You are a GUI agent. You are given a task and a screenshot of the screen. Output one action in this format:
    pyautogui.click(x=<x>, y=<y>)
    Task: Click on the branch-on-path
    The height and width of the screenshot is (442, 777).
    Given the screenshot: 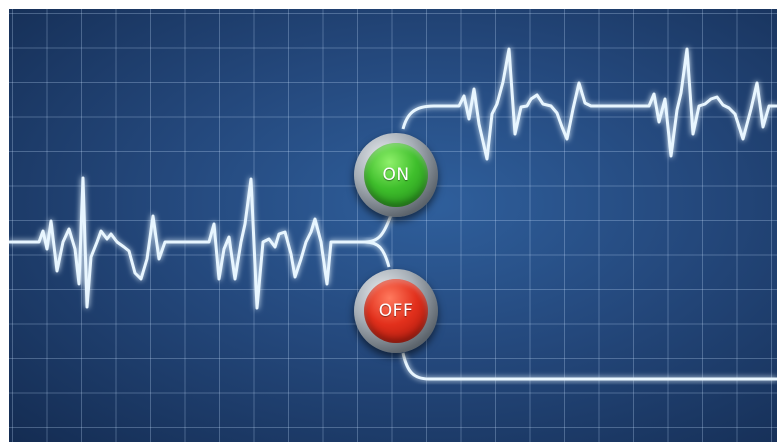 What is the action you would take?
    pyautogui.click(x=378, y=229)
    